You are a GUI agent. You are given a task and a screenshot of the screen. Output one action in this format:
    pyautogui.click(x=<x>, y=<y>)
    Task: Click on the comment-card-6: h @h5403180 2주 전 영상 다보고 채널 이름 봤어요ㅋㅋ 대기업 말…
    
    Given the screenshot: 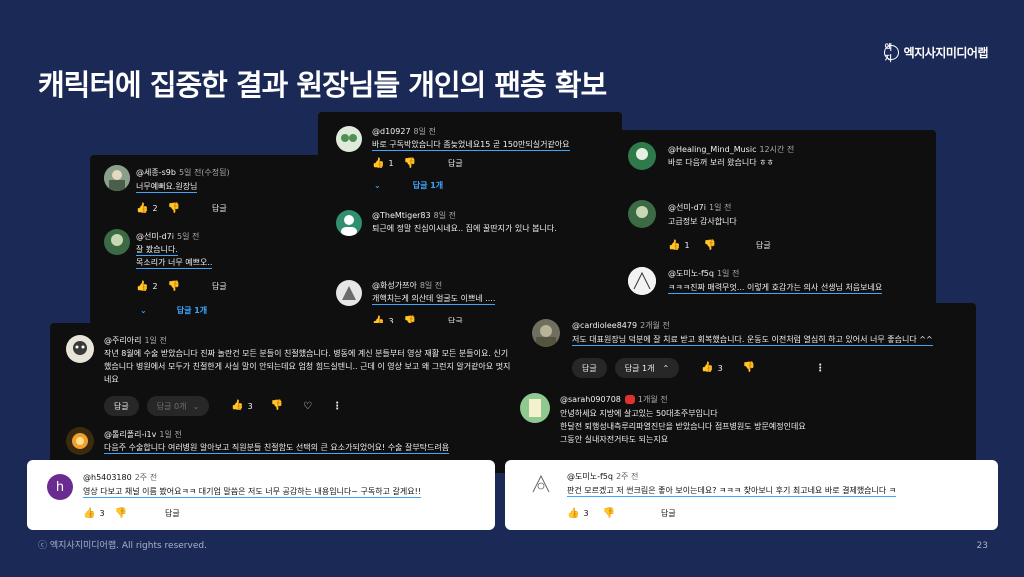 What is the action you would take?
    pyautogui.click(x=261, y=495)
    